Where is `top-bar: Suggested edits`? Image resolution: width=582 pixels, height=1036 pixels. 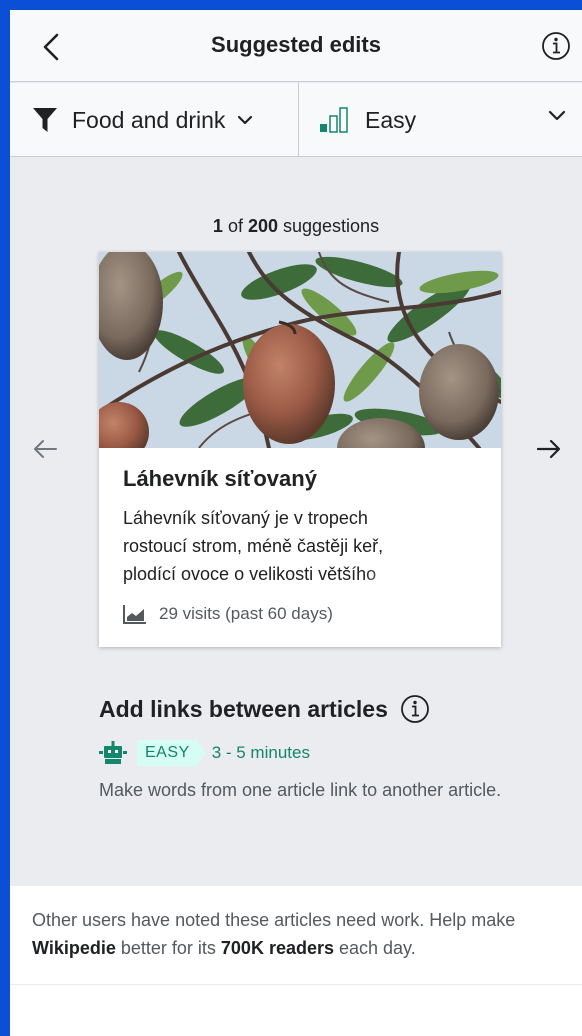
top-bar: Suggested edits is located at coordinates (296, 46).